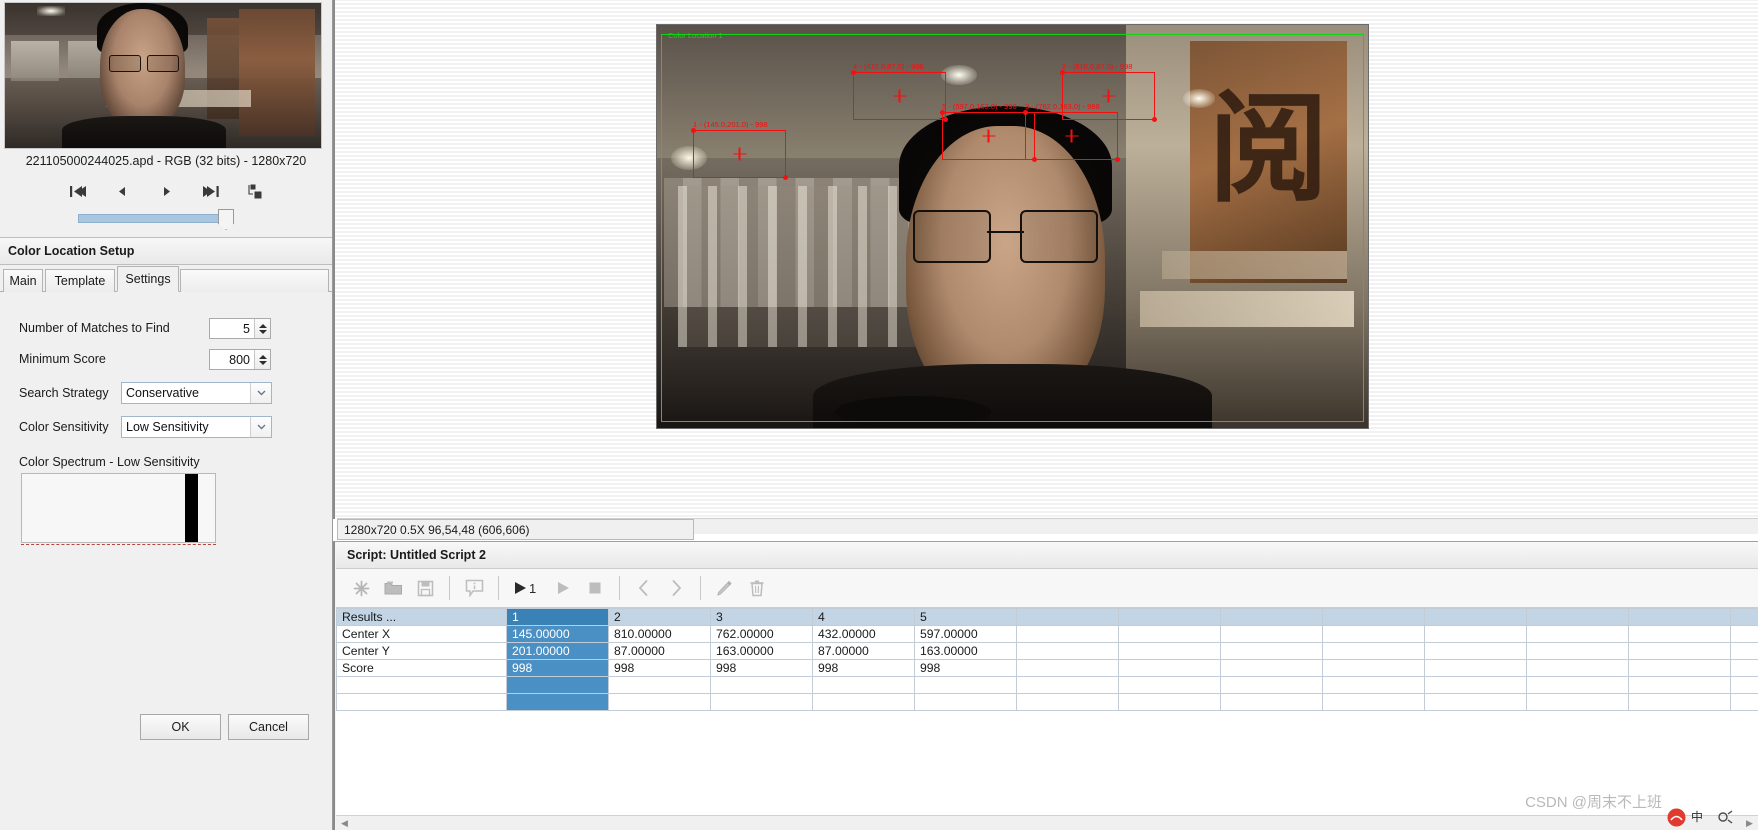 Image resolution: width=1758 pixels, height=830 pixels. What do you see at coordinates (527, 588) in the screenshot?
I see `run-once-icon: 1` at bounding box center [527, 588].